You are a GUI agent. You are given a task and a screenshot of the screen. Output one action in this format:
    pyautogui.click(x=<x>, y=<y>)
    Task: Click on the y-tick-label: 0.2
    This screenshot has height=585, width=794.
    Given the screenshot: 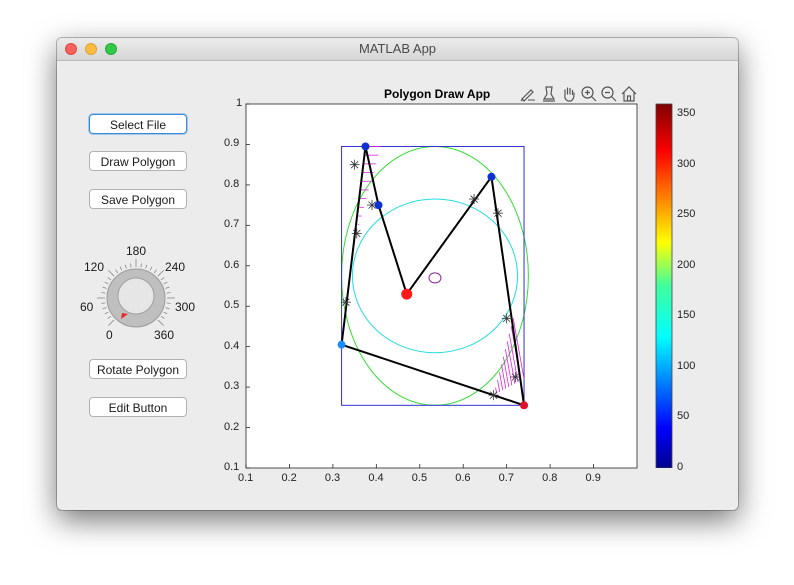 What is the action you would take?
    pyautogui.click(x=232, y=426)
    